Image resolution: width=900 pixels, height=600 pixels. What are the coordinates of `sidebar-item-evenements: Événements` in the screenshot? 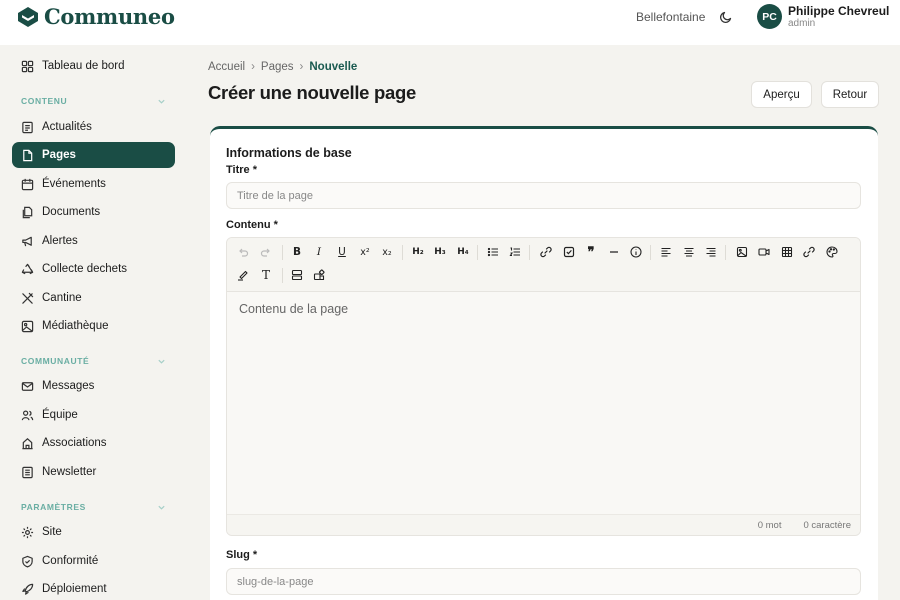 It's located at (93, 184).